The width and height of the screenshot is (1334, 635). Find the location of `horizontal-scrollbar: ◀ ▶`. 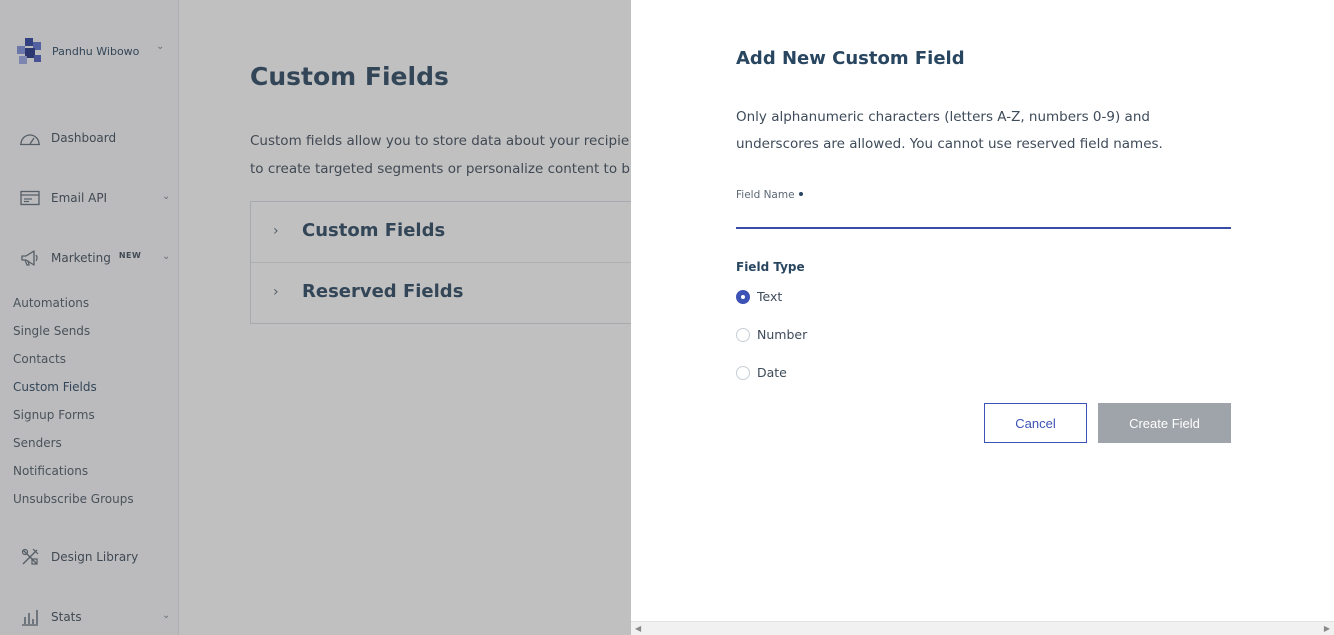

horizontal-scrollbar: ◀ ▶ is located at coordinates (982, 628).